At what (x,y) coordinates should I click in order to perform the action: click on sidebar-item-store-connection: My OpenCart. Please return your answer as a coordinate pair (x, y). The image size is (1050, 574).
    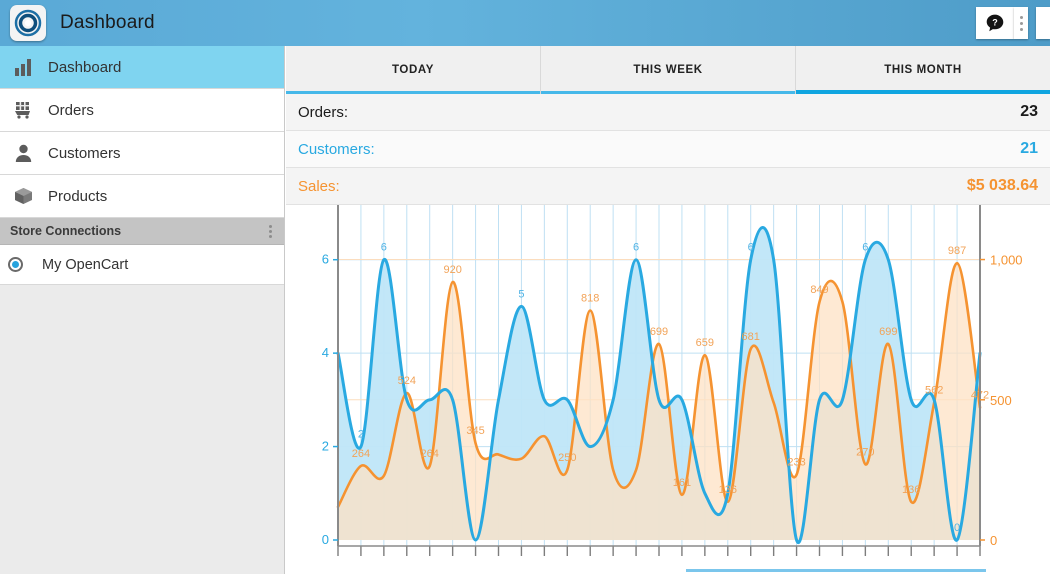
    Looking at the image, I should click on (142, 265).